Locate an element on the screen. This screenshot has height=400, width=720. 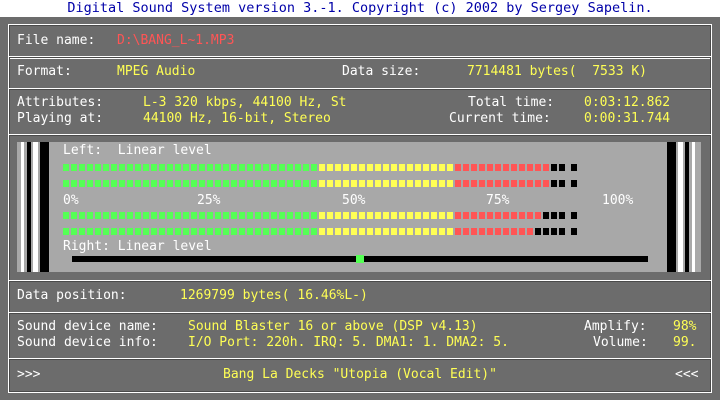
next-track-button: <<< is located at coordinates (686, 375).